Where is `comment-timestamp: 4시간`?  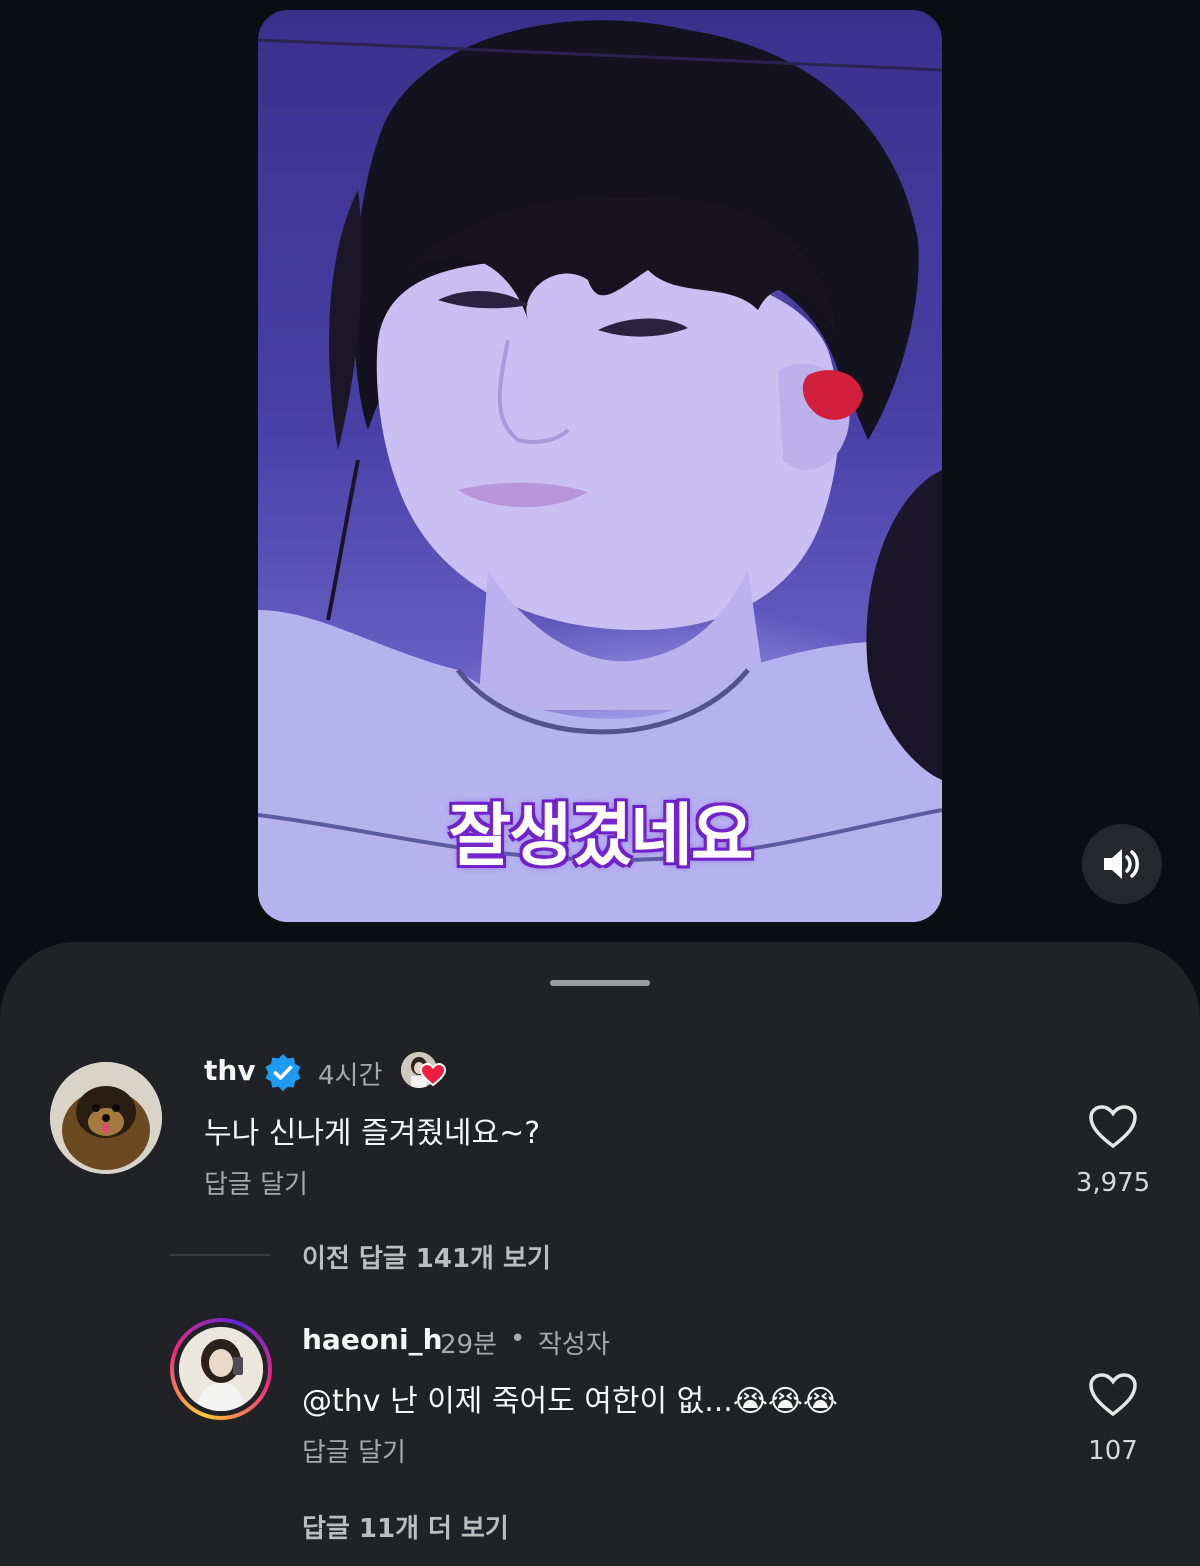
comment-timestamp: 4시간 is located at coordinates (350, 1076).